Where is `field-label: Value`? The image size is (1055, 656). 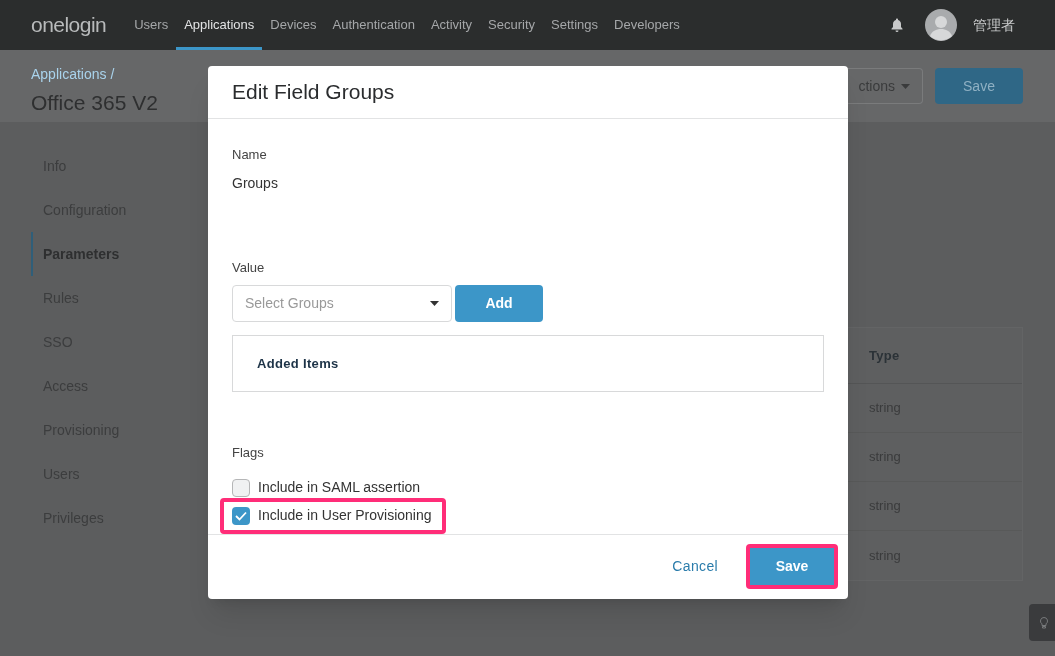
field-label: Value is located at coordinates (249, 267).